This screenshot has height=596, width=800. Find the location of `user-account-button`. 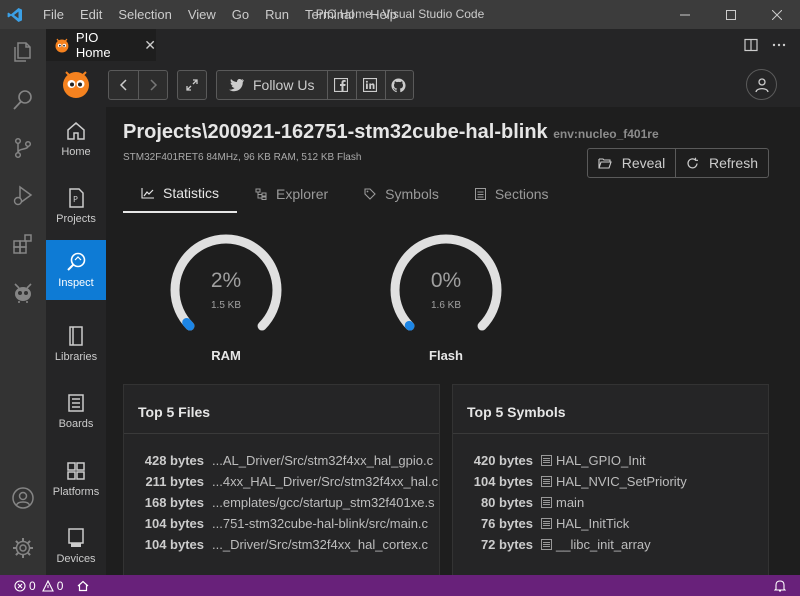

user-account-button is located at coordinates (761, 84).